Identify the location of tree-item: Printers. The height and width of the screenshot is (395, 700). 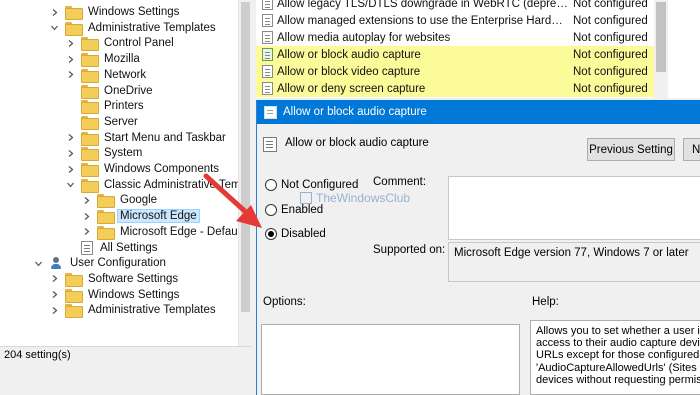
(106, 106).